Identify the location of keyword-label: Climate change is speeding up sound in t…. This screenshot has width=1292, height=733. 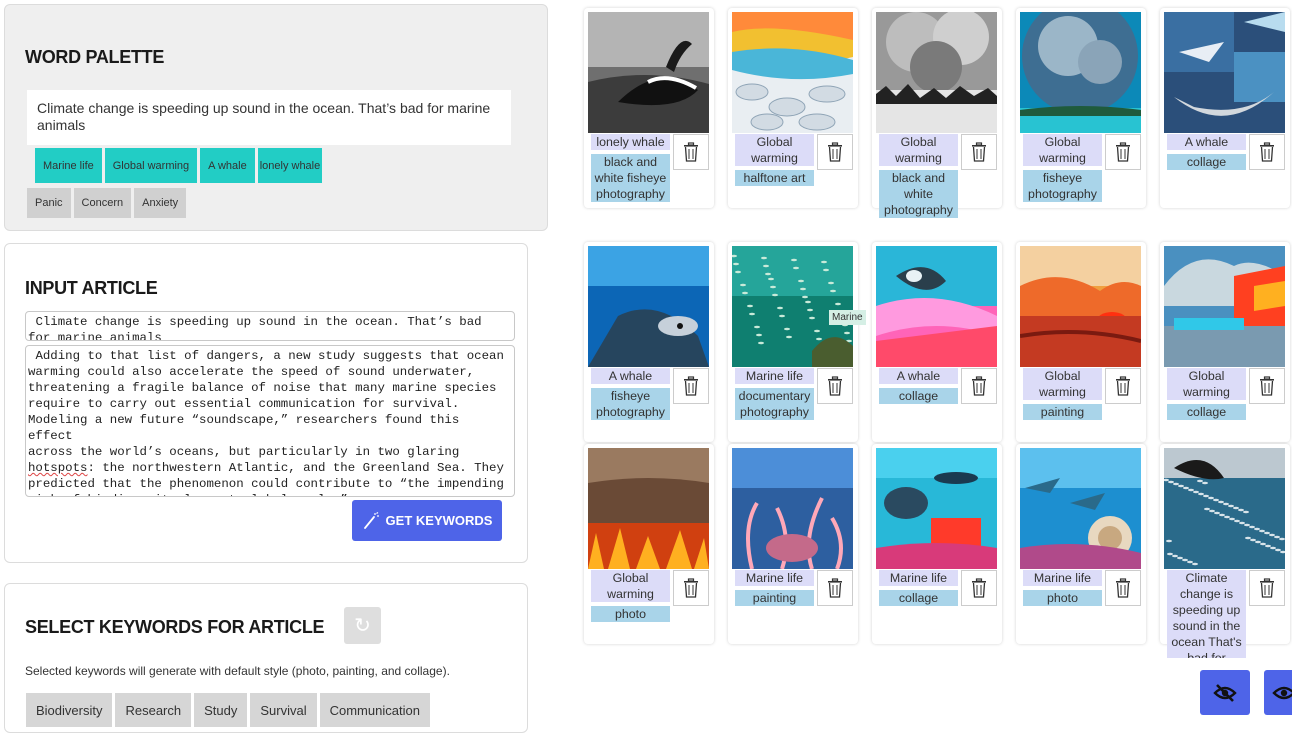
(1206, 614).